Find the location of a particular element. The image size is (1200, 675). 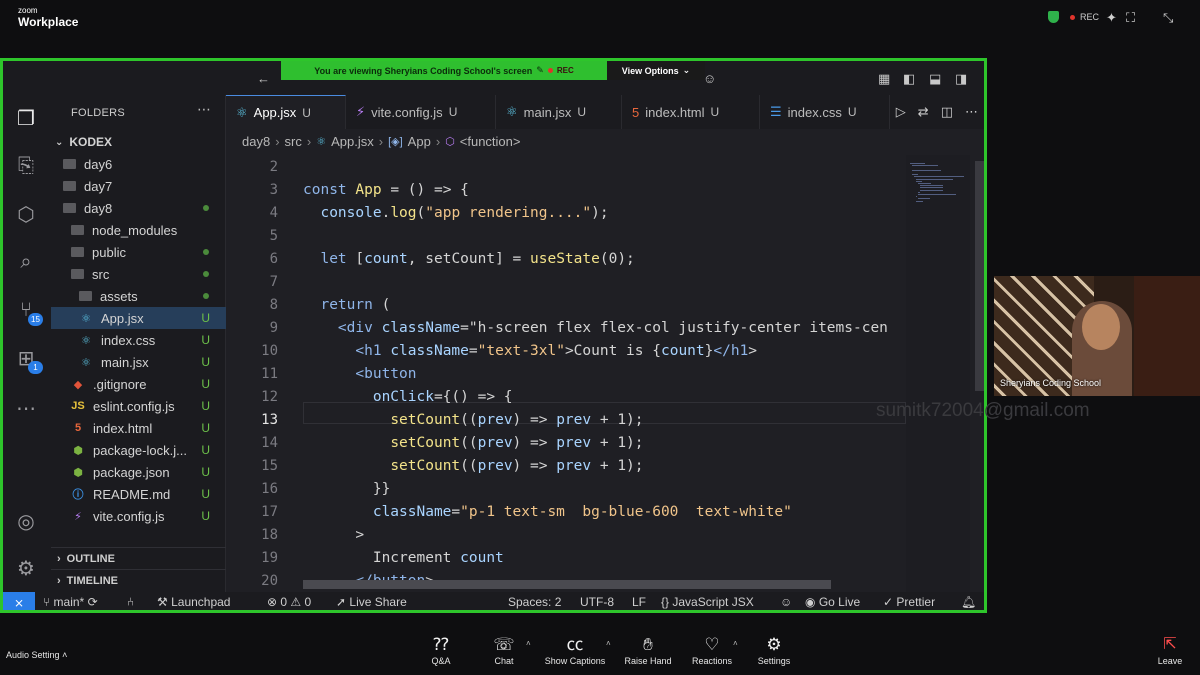

account-icon: ◎ is located at coordinates (26, 521).